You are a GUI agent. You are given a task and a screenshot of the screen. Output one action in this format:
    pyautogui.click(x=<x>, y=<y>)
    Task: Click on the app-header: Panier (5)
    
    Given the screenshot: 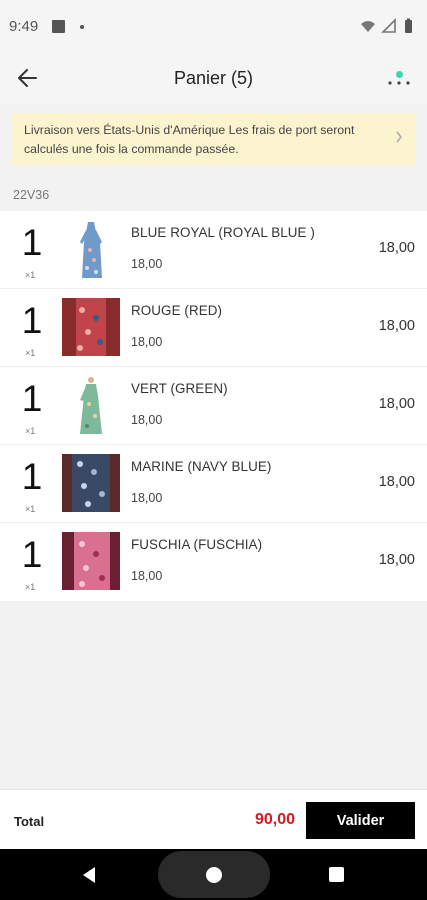 What is the action you would take?
    pyautogui.click(x=213, y=78)
    